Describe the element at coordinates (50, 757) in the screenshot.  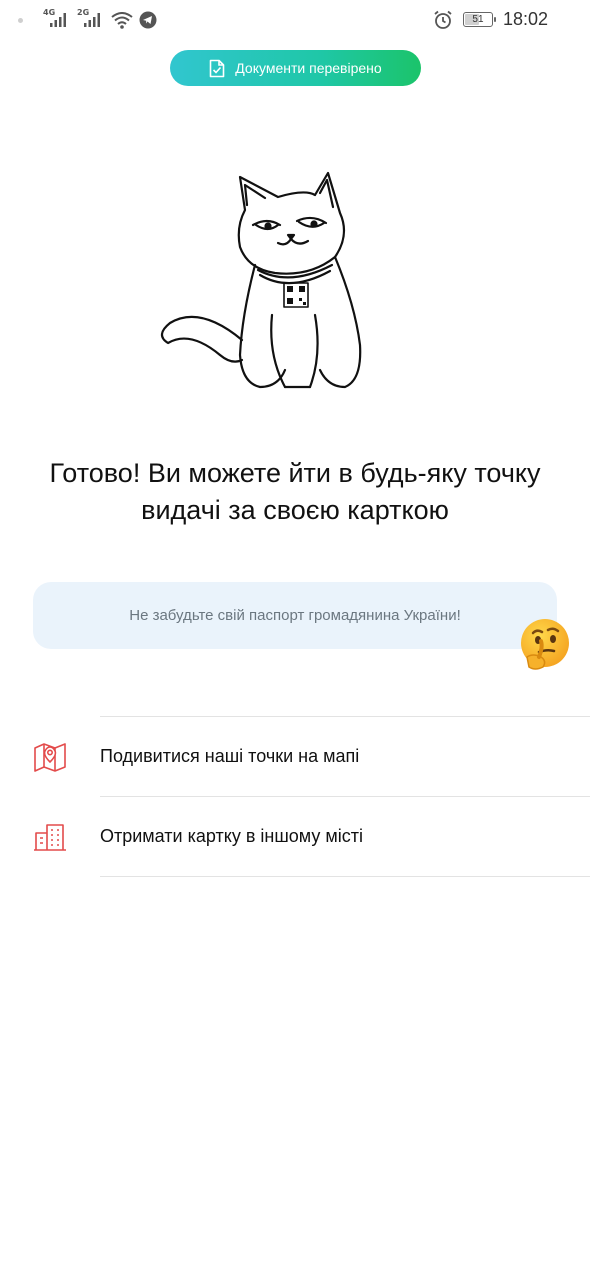
I see `map-pin-icon` at that location.